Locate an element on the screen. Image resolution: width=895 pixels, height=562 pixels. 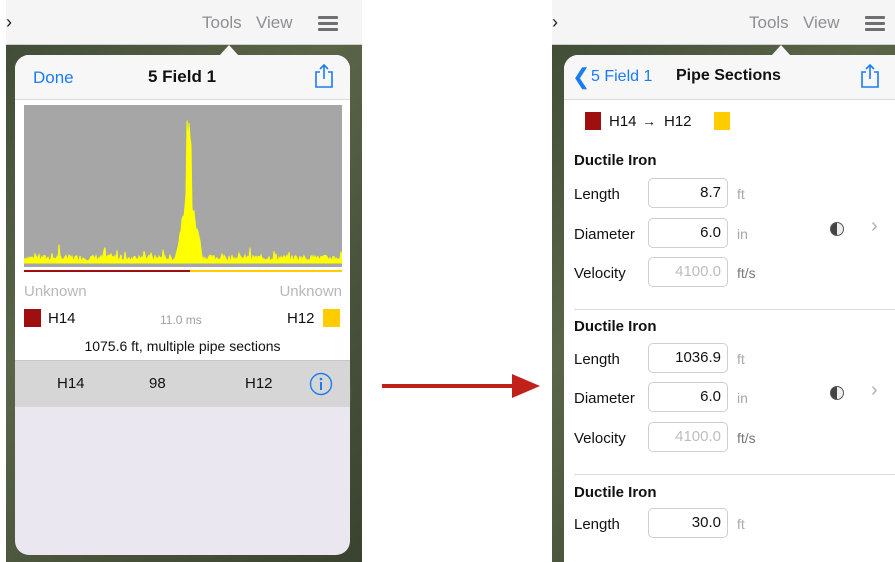
left-hydrant-swatch is located at coordinates (32, 318).